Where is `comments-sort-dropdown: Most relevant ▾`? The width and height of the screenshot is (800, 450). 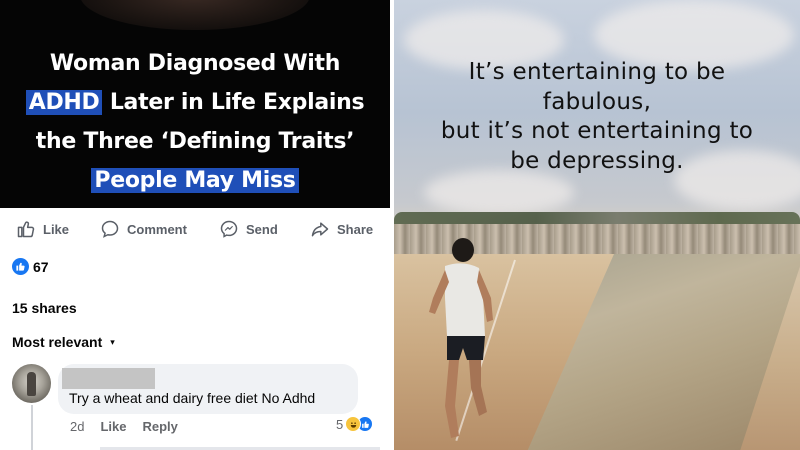
comments-sort-dropdown: Most relevant ▾ is located at coordinates (63, 342).